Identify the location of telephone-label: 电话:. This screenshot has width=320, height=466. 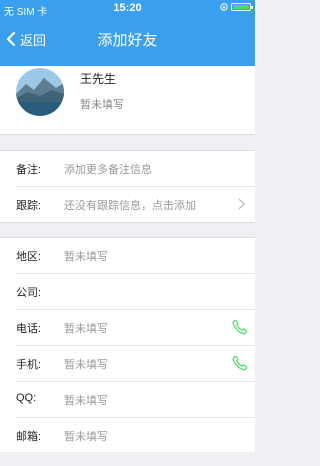
(29, 329).